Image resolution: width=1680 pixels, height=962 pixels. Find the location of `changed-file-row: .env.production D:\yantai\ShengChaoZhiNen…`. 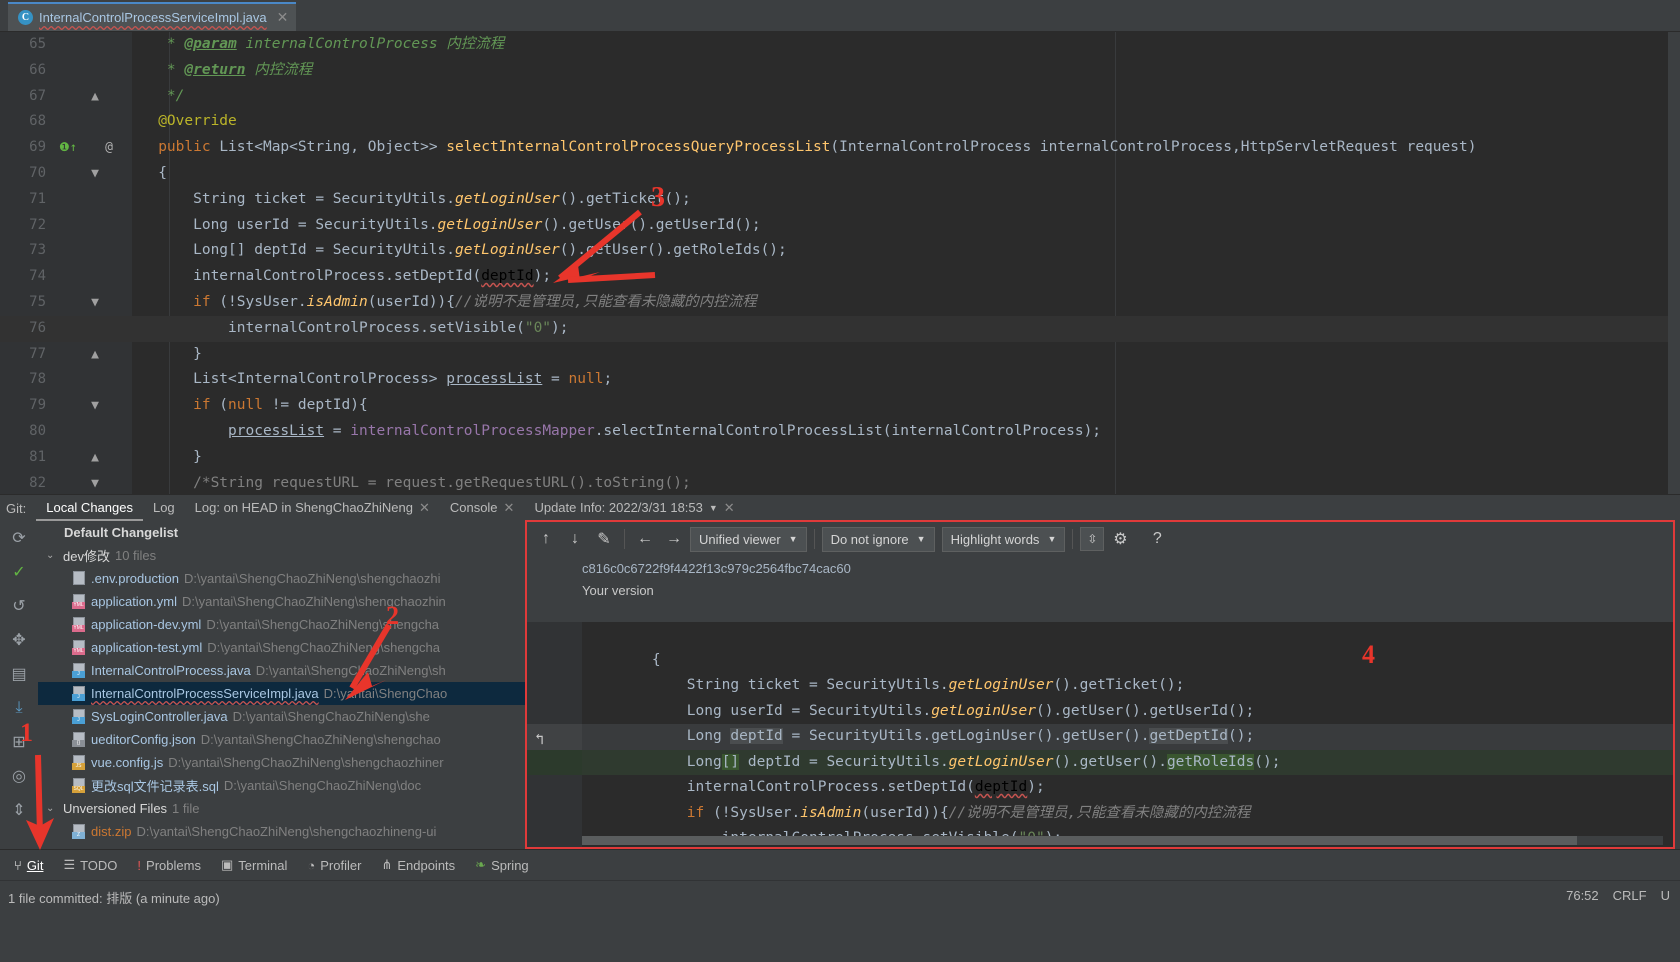

changed-file-row: .env.production D:\yantai\ShengChaoZhiNen… is located at coordinates (281, 578).